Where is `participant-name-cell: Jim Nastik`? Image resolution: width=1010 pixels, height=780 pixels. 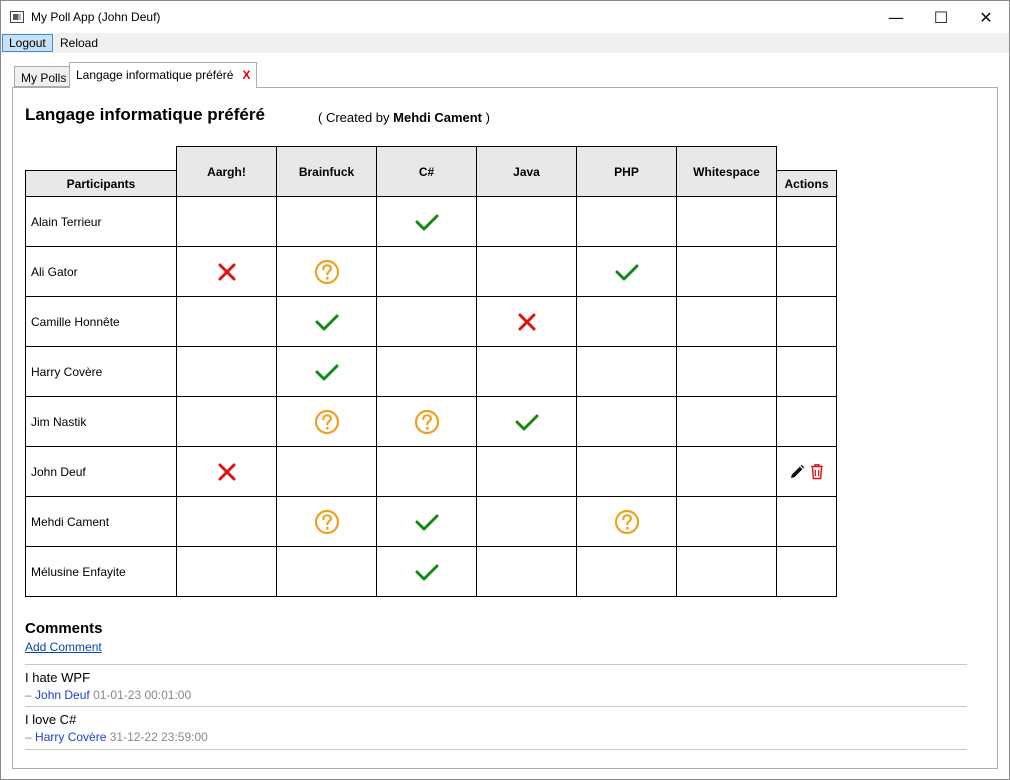
participant-name-cell: Jim Nastik is located at coordinates (101, 421).